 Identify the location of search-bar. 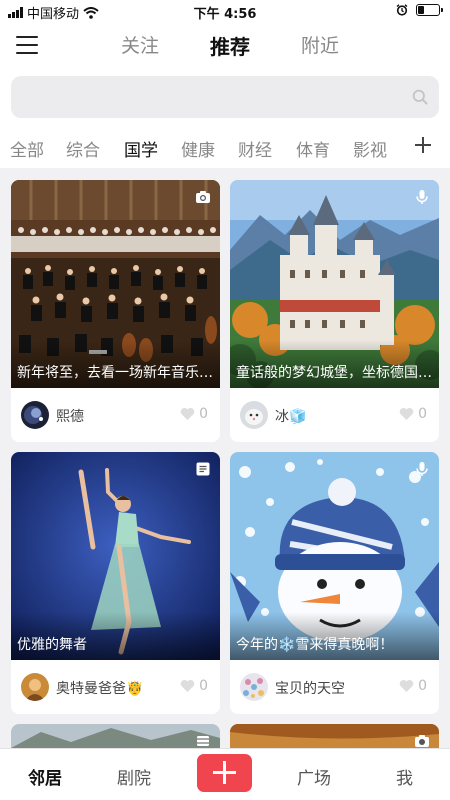
(225, 98).